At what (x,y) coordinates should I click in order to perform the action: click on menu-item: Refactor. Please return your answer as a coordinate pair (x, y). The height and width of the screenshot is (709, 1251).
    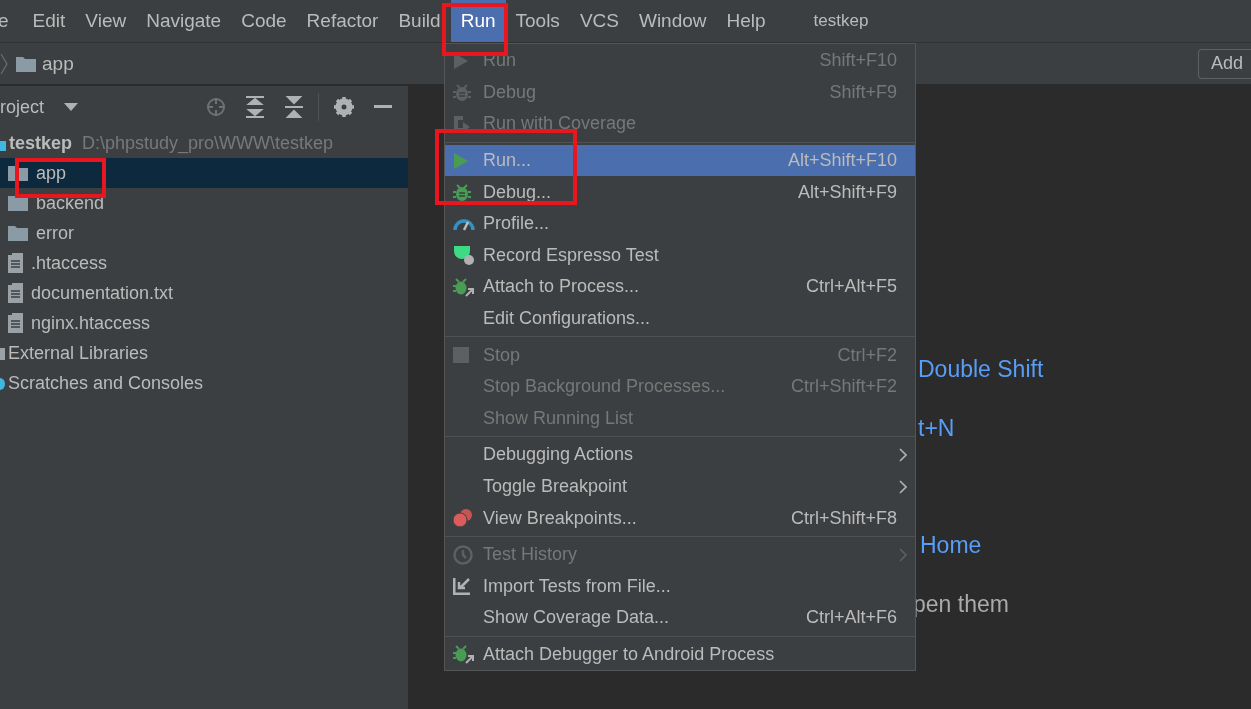
    Looking at the image, I should click on (342, 21).